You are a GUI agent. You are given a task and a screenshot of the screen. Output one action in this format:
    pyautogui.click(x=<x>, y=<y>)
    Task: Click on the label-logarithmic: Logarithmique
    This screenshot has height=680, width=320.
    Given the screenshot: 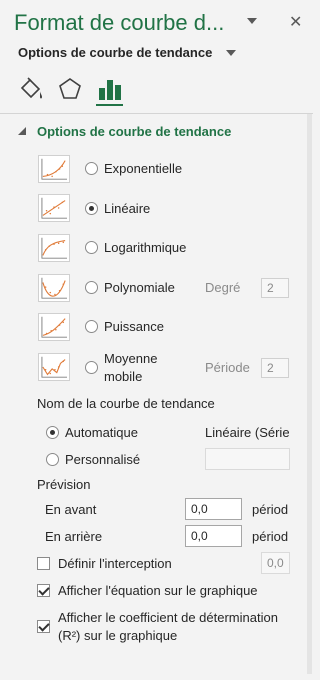 What is the action you would take?
    pyautogui.click(x=145, y=247)
    